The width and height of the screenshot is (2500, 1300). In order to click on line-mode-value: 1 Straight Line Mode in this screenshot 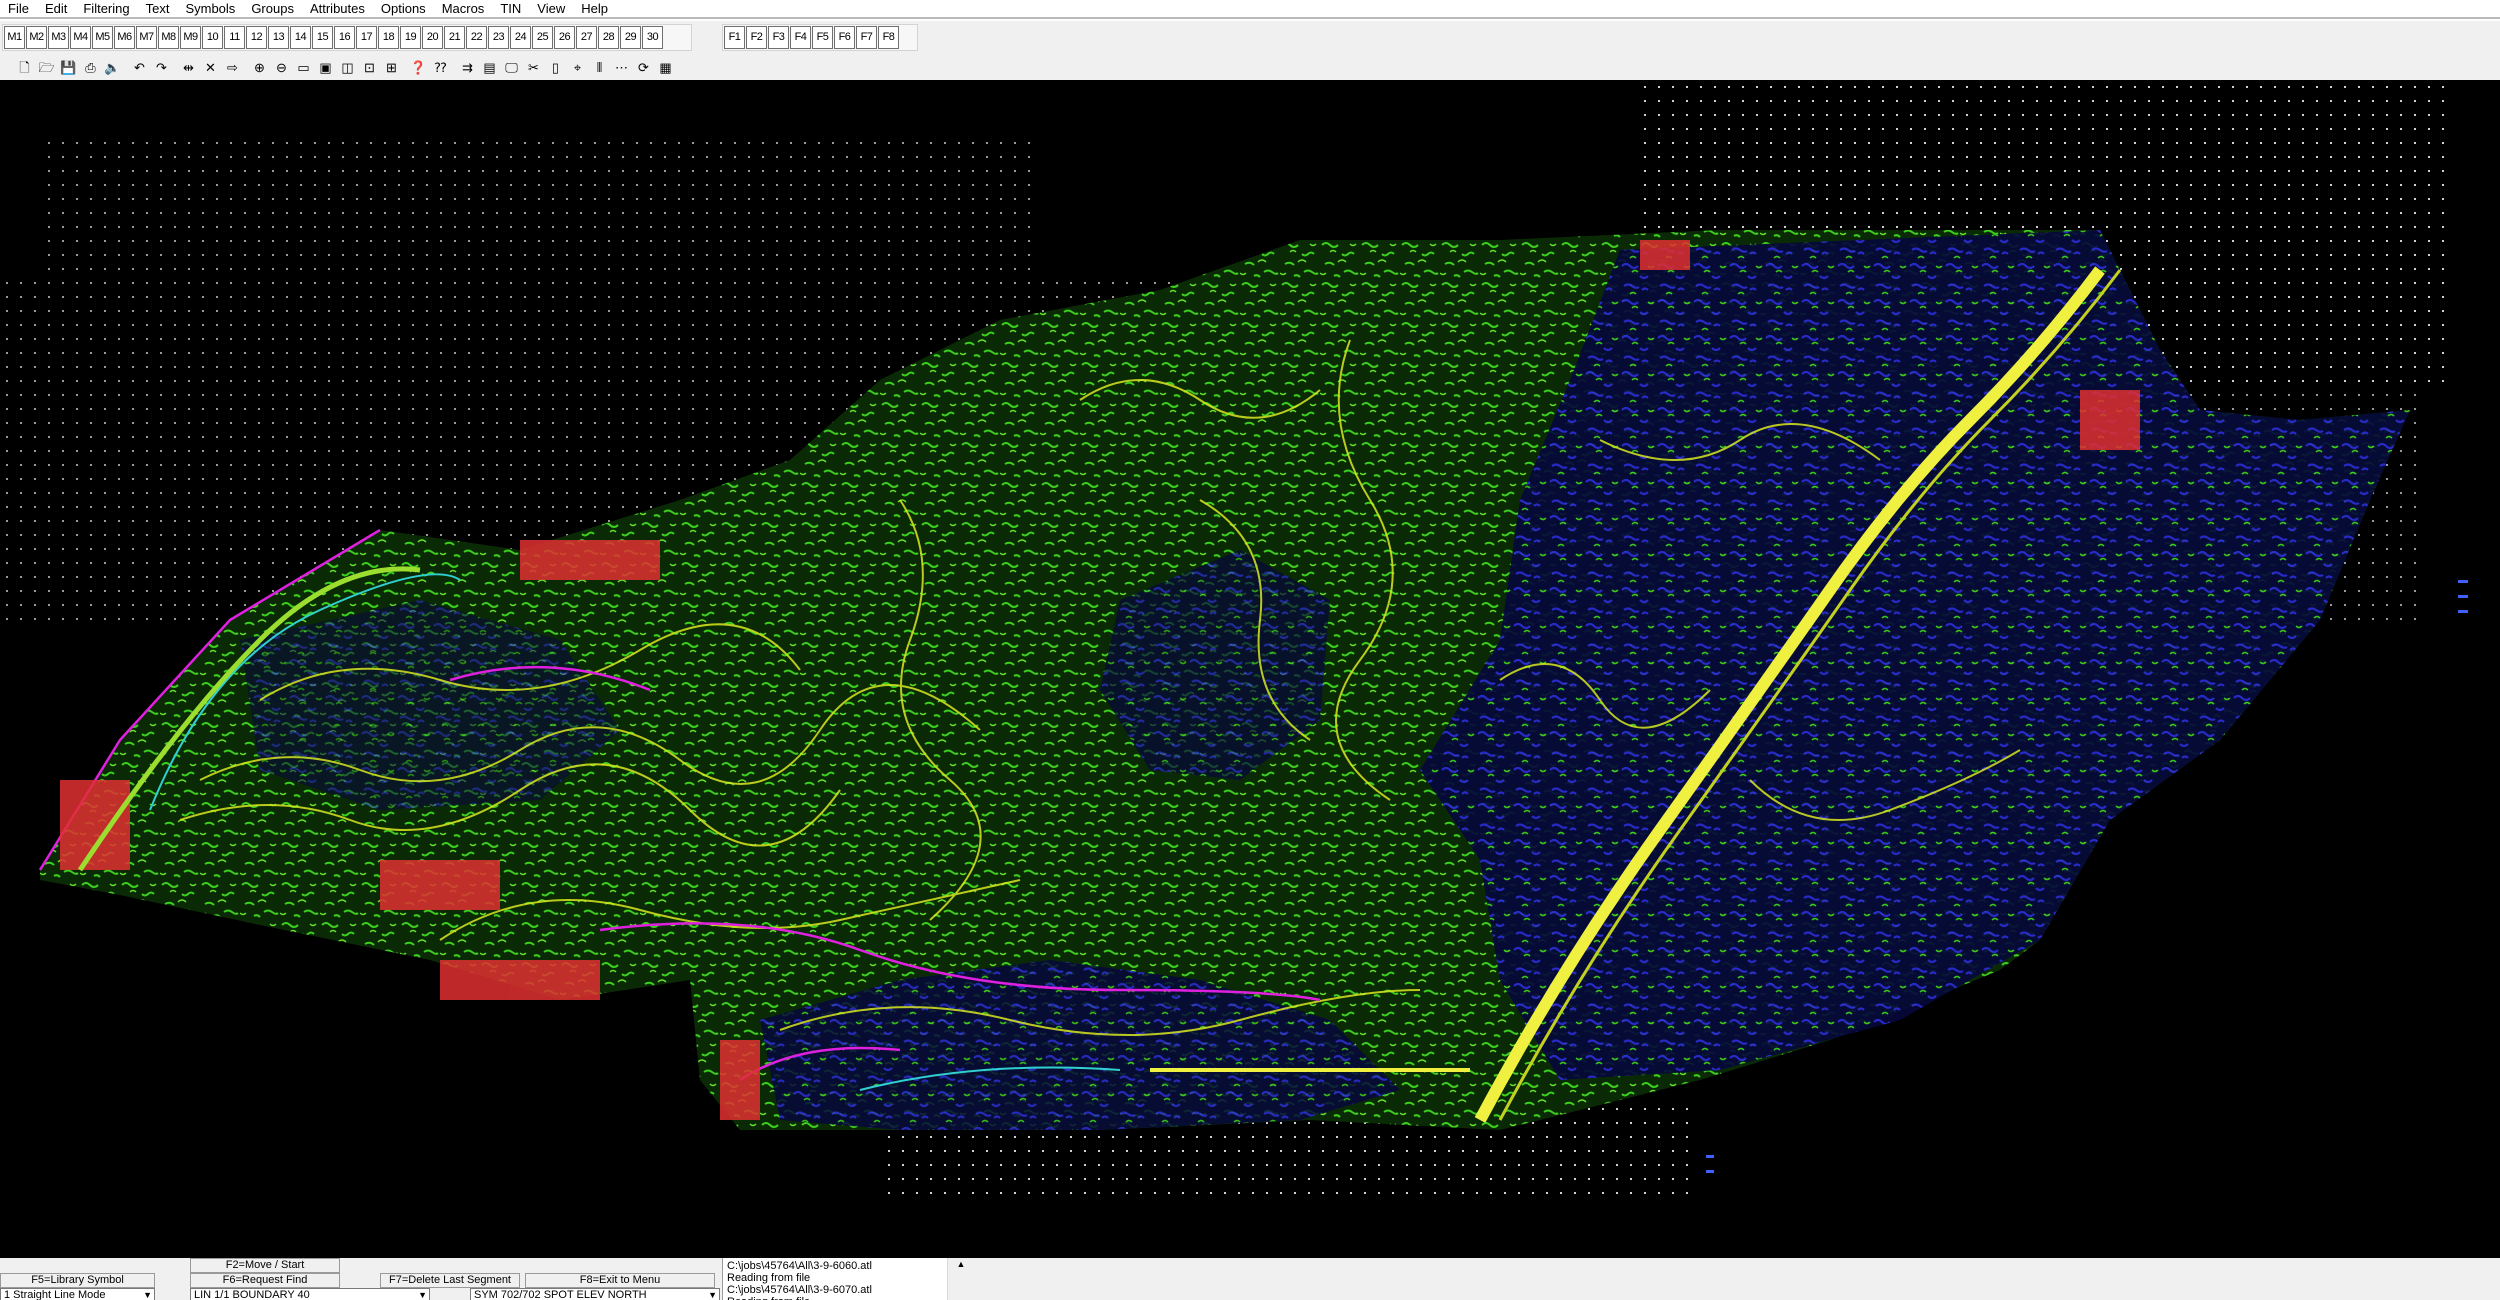, I will do `click(55, 1294)`.